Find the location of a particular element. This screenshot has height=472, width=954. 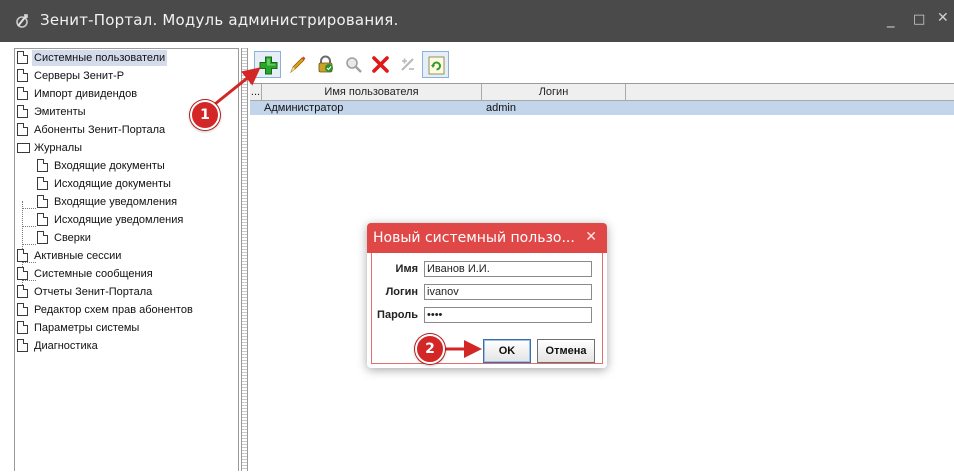

annotation-badge-1: 1 is located at coordinates (205, 115).